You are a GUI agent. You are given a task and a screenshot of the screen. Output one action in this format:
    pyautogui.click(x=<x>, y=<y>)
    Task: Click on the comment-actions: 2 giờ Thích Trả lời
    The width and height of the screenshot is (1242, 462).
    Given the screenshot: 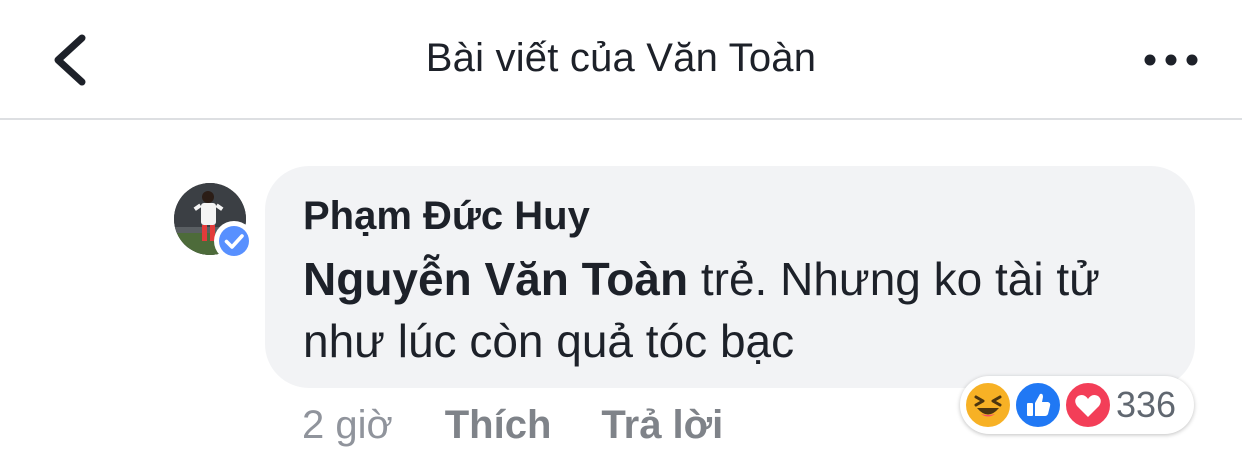 What is the action you would take?
    pyautogui.click(x=537, y=425)
    